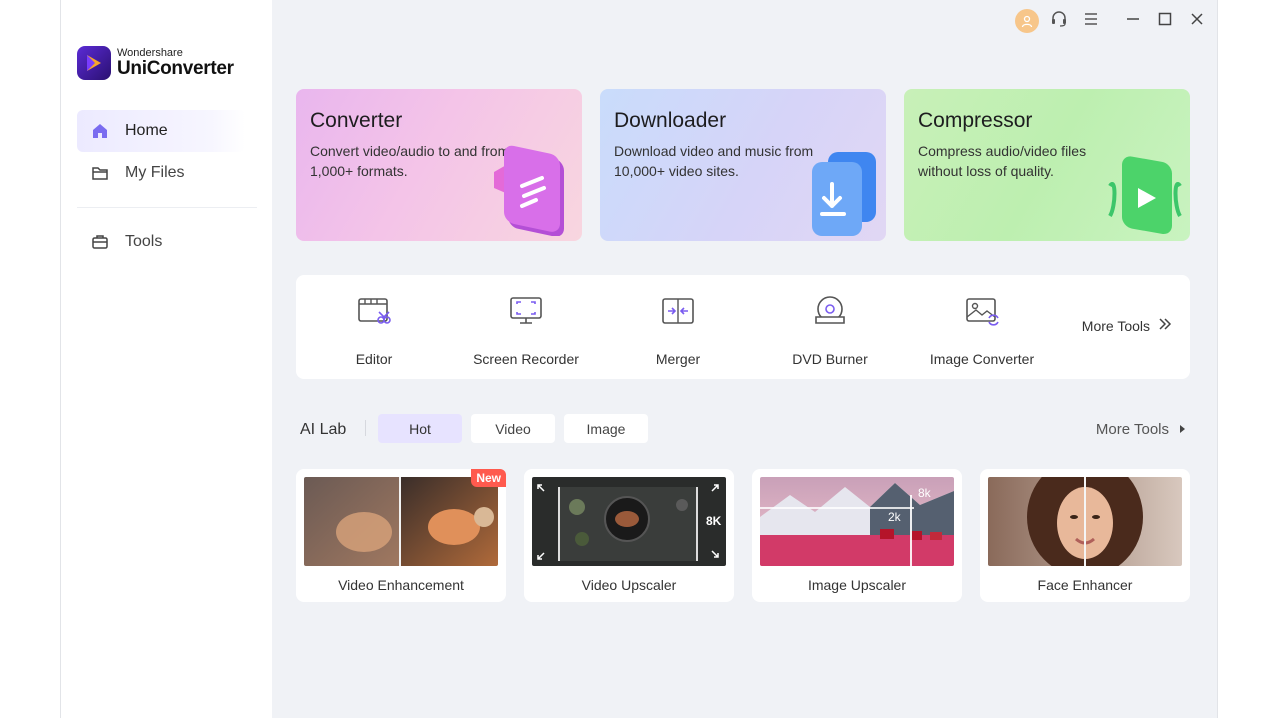  Describe the element at coordinates (365, 428) in the screenshot. I see `ai-lab-divider` at that location.